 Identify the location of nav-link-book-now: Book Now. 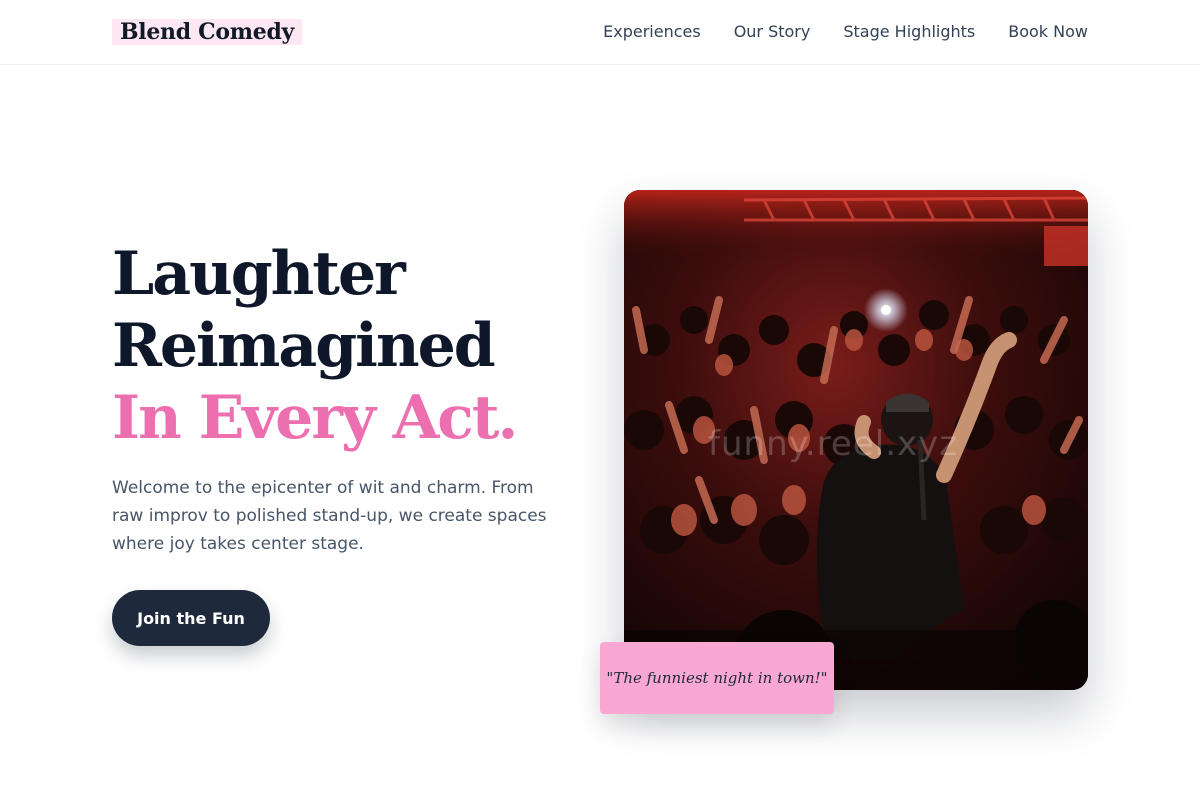
(1048, 32).